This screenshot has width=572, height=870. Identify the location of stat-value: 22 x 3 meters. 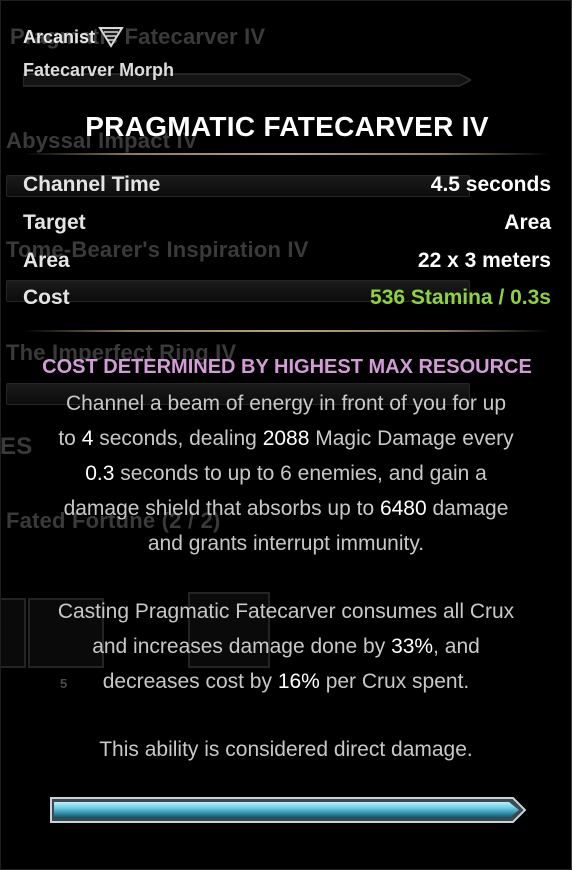
(484, 260).